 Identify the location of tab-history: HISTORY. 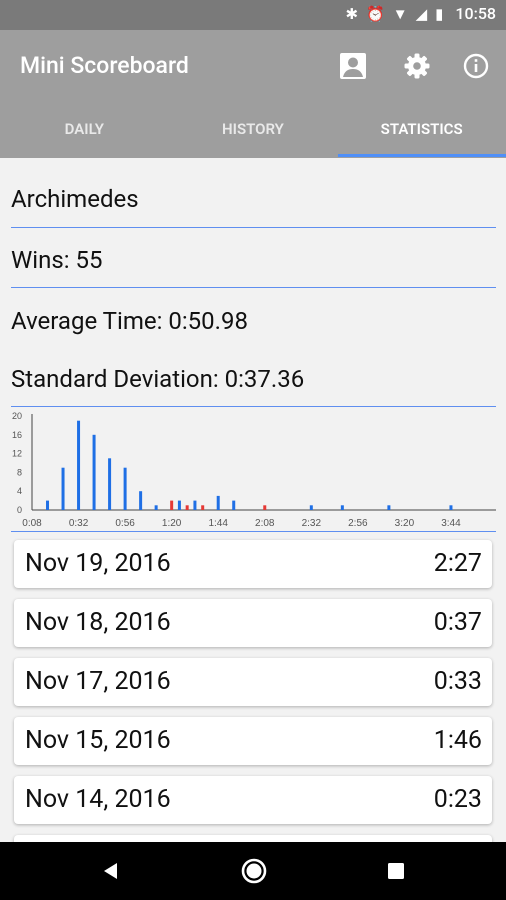
(253, 129).